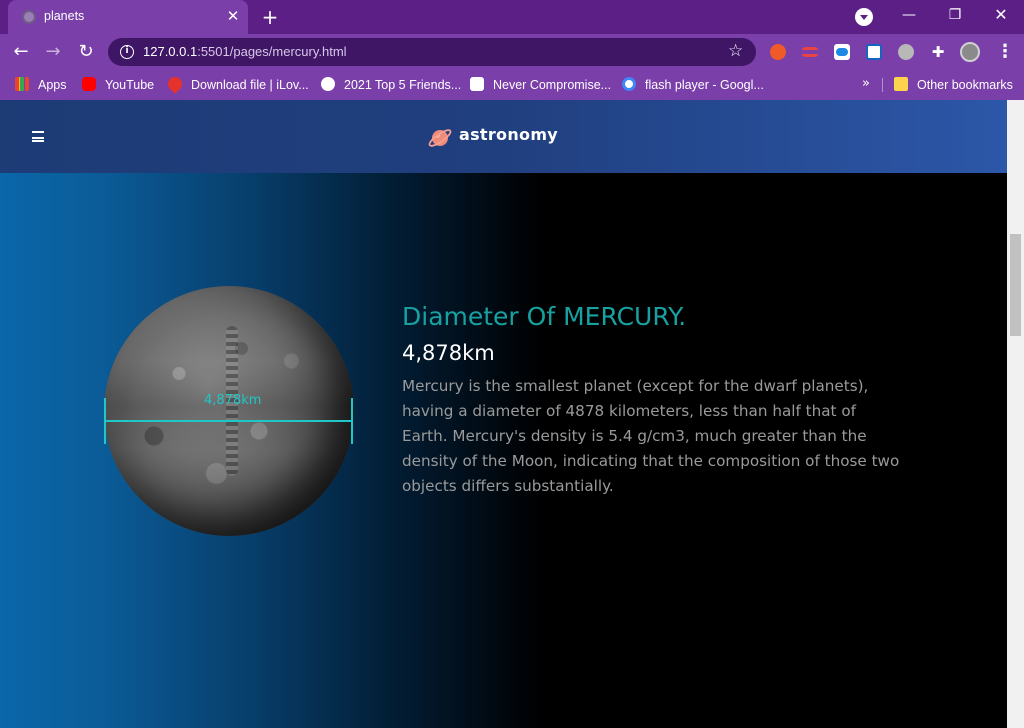  What do you see at coordinates (906, 52) in the screenshot?
I see `extension-globe-icon` at bounding box center [906, 52].